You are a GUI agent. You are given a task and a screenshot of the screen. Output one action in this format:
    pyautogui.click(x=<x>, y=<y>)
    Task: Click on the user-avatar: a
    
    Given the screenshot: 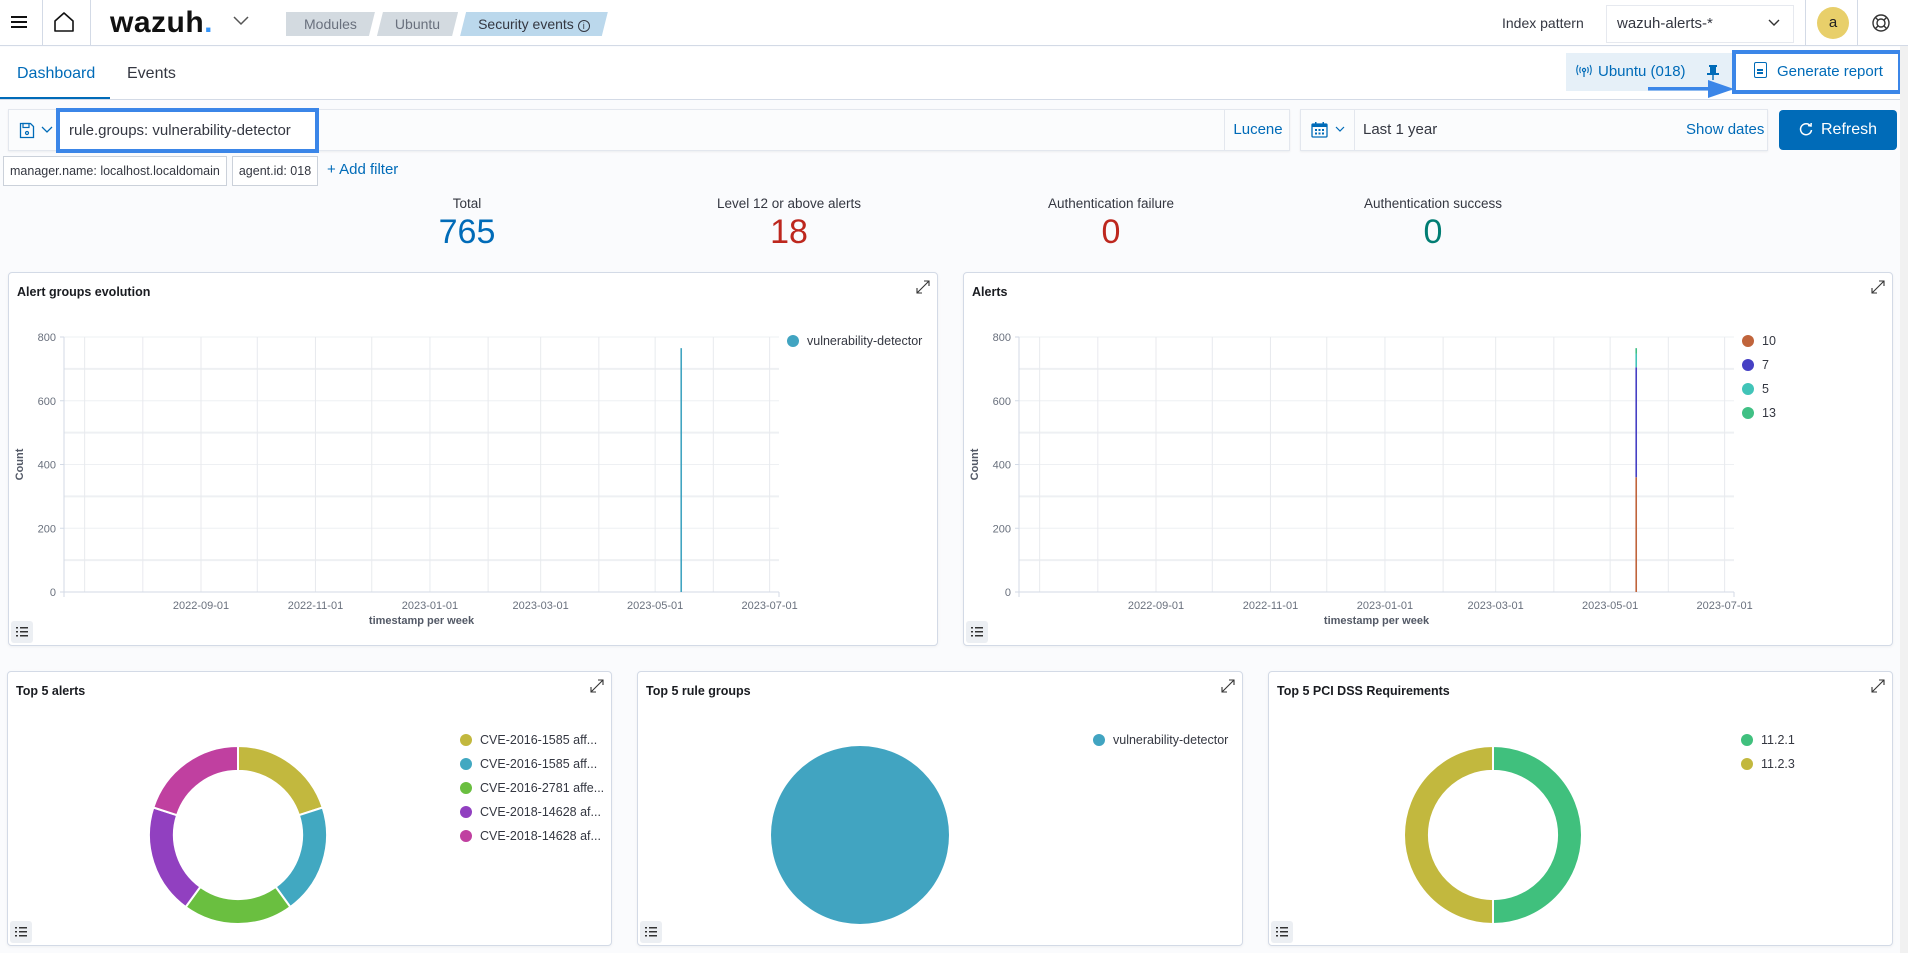 What is the action you would take?
    pyautogui.click(x=1833, y=23)
    